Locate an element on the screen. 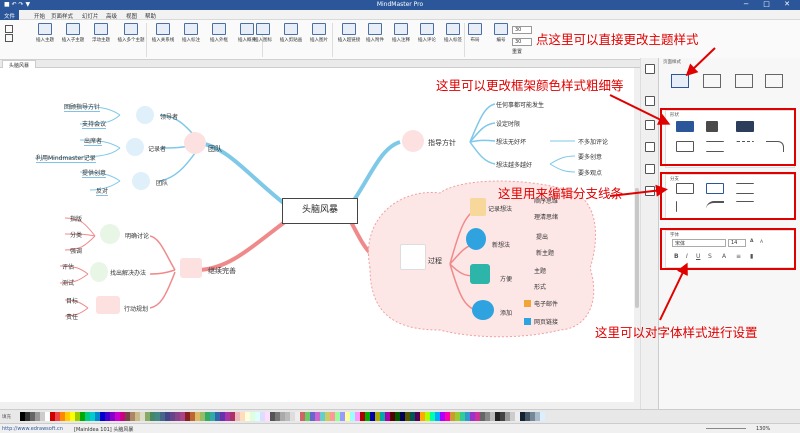 This screenshot has height=433, width=800. topic-team: 团队 is located at coordinates (215, 149).